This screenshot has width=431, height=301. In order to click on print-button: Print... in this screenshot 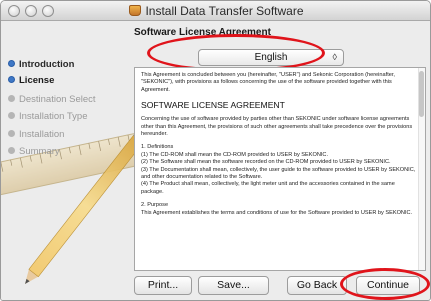, I will do `click(163, 285)`.